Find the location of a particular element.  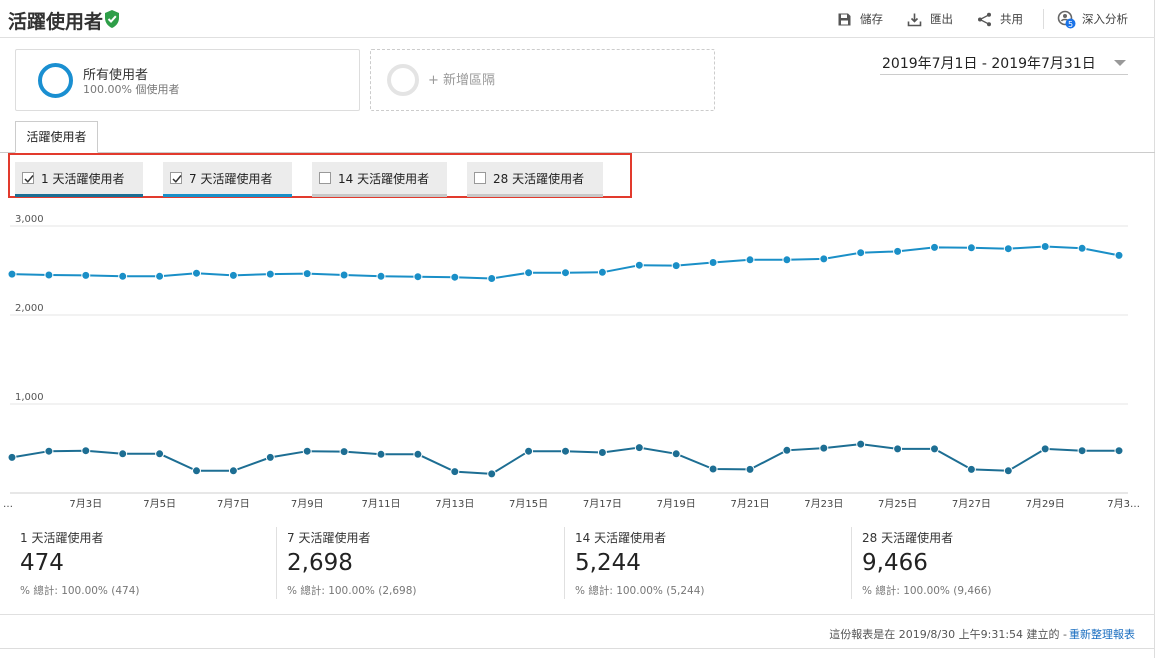

report-created-text: 這份報表是在 2019/8/30 上午9:31:54 建立的 - is located at coordinates (948, 634).